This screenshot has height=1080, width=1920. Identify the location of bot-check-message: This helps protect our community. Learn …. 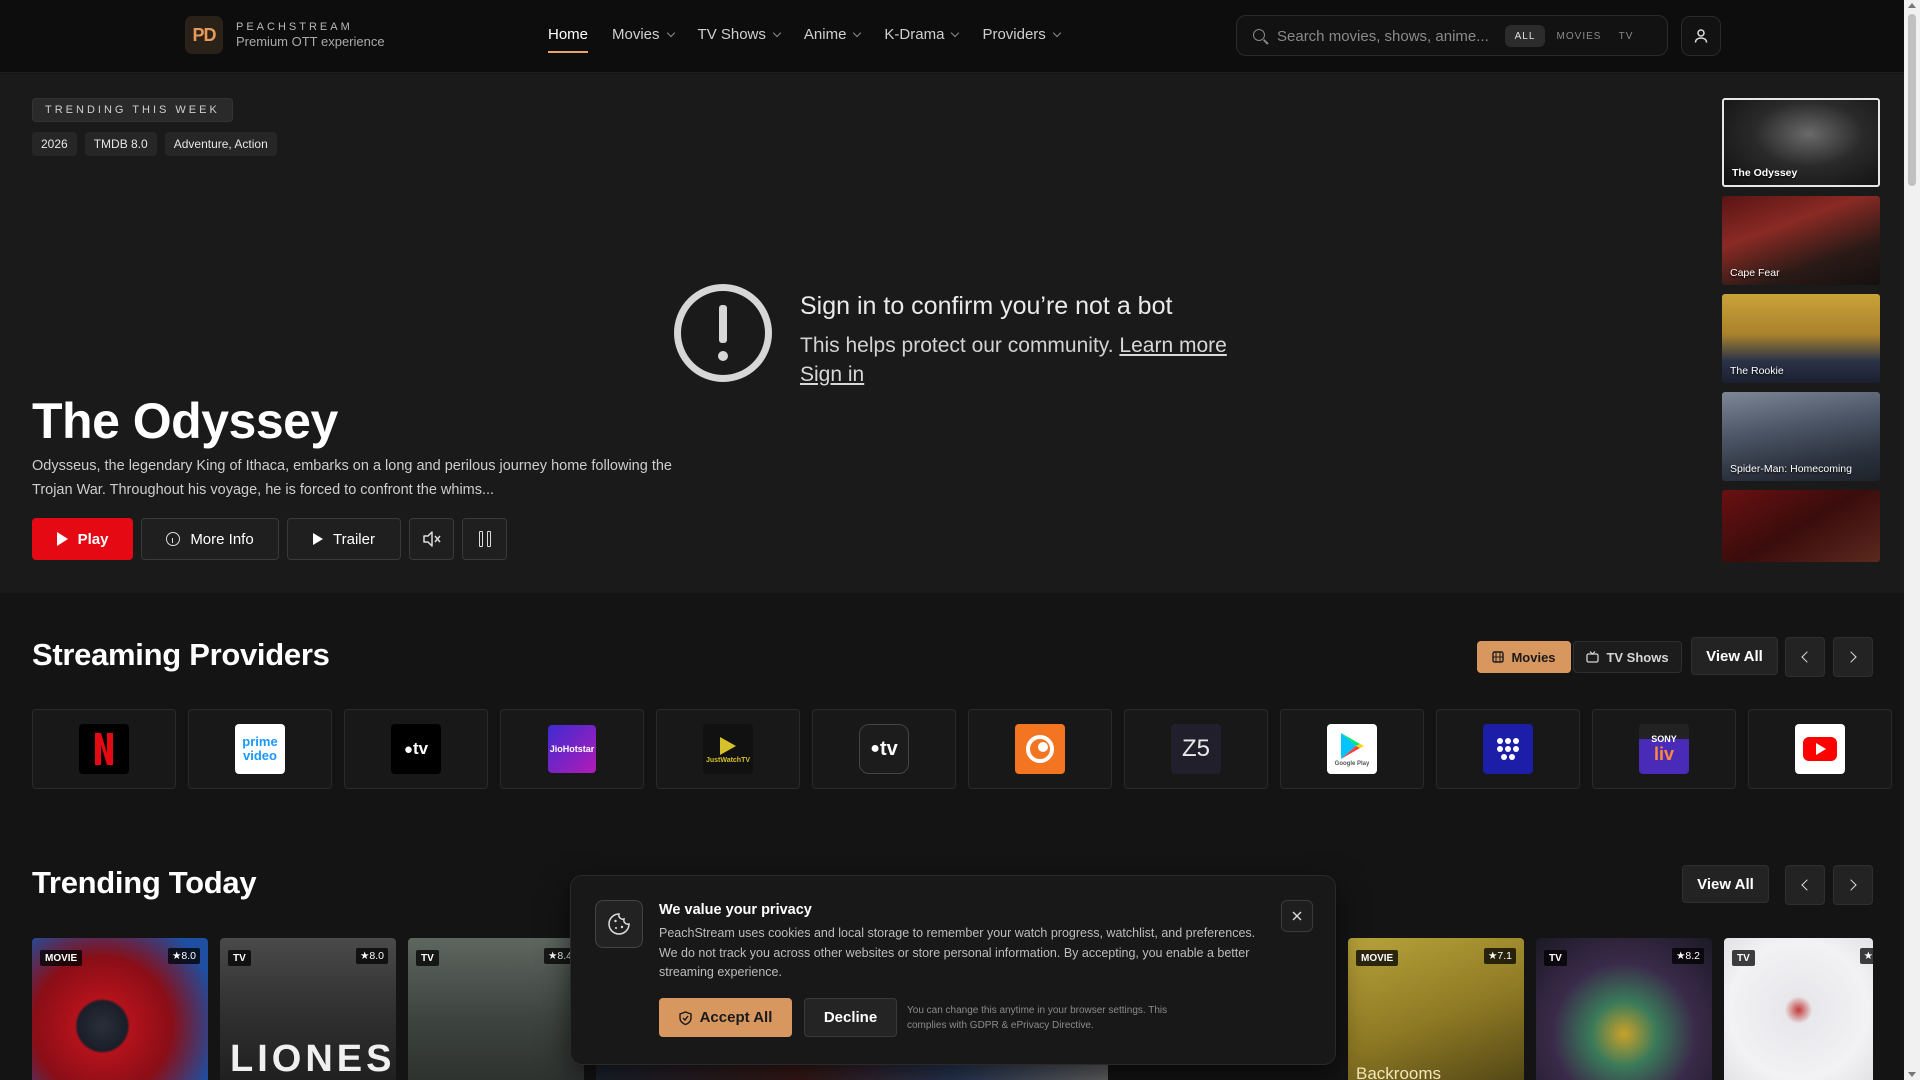
(1040, 346).